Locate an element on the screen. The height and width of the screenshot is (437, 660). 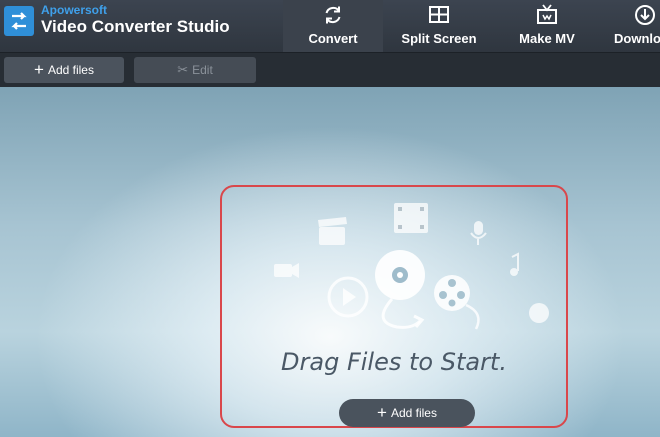
add-files-button: + Add files is located at coordinates (64, 70).